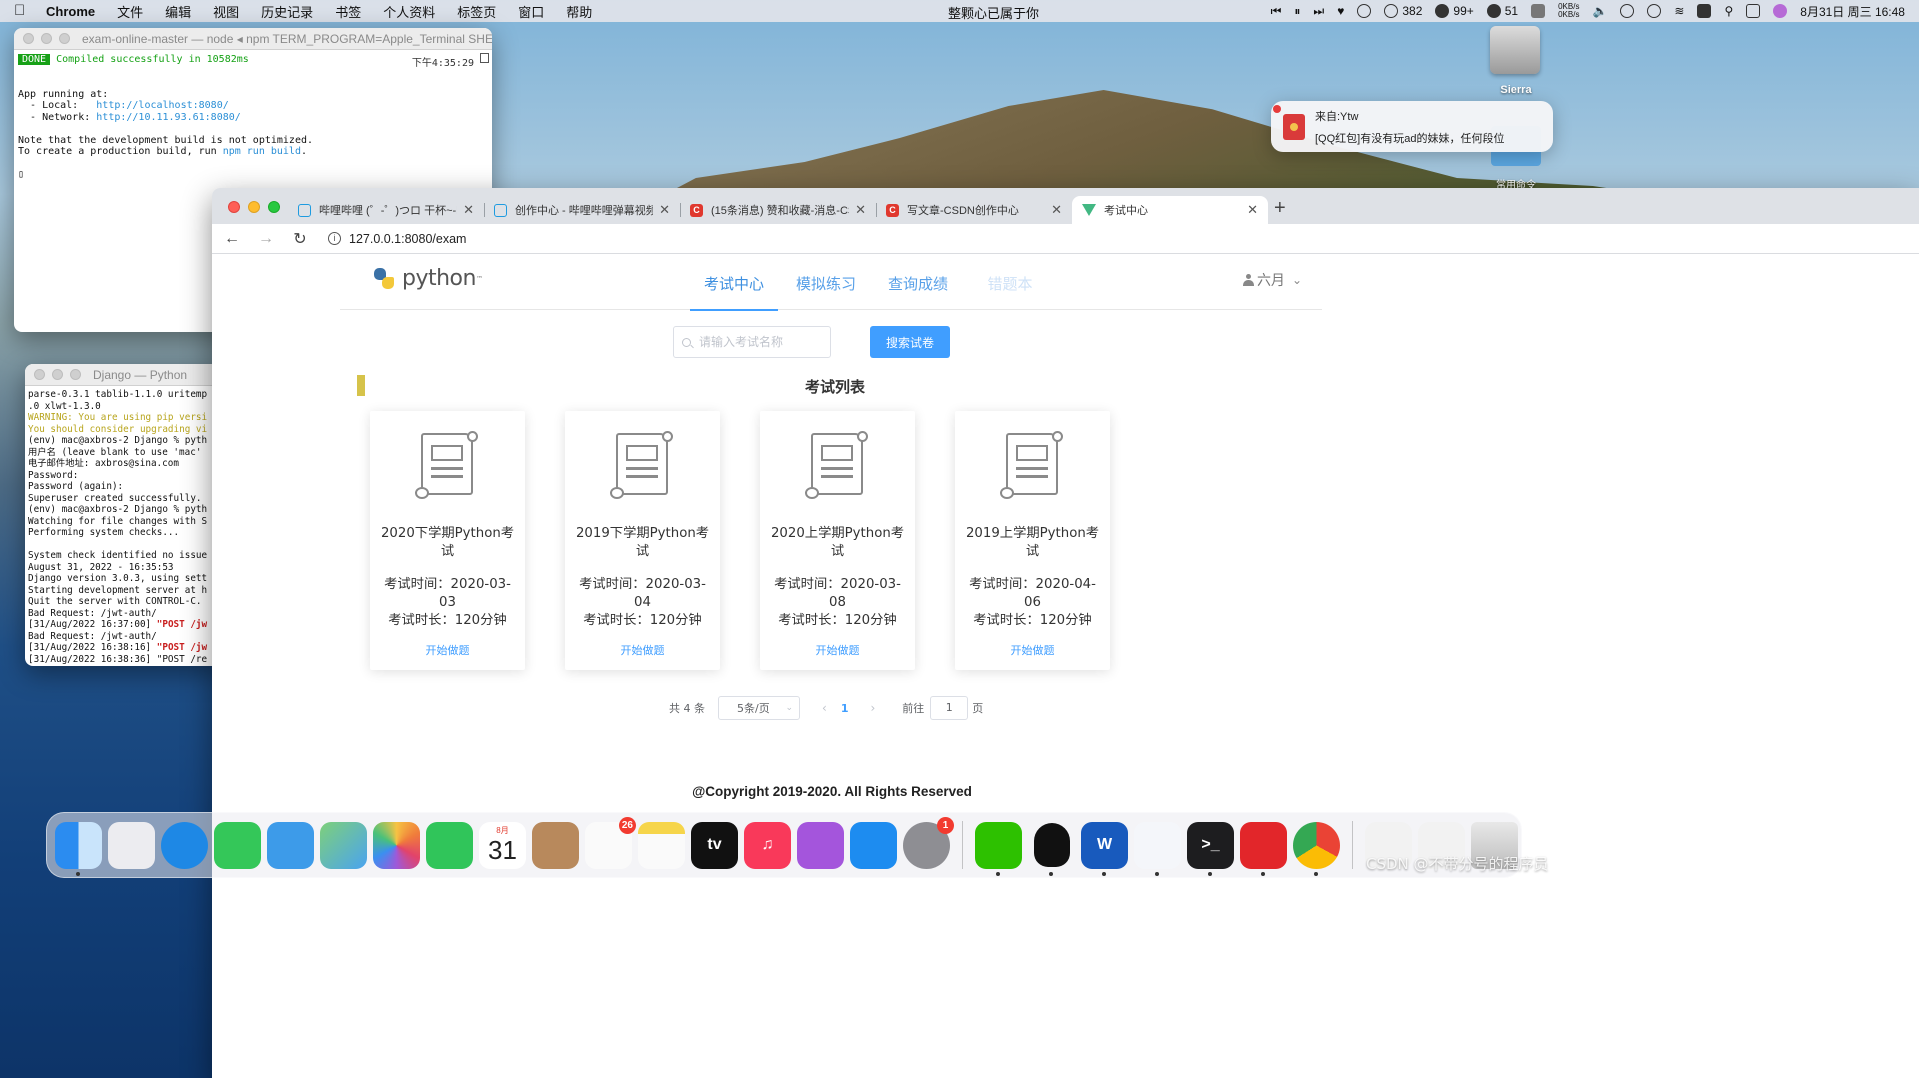 Image resolution: width=1919 pixels, height=1078 pixels. I want to click on tv-icon: tv, so click(714, 845).